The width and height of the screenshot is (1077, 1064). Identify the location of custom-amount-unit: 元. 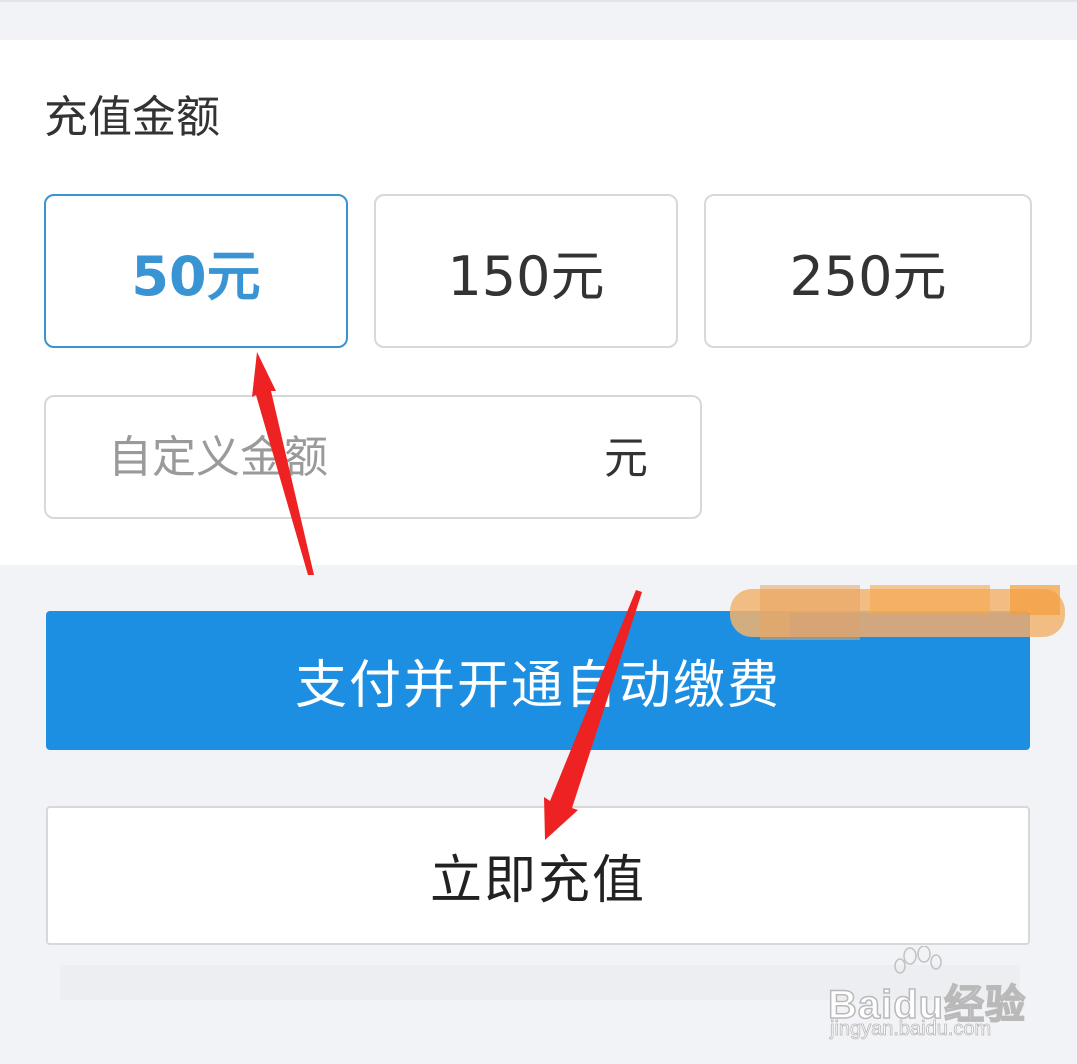
(626, 458).